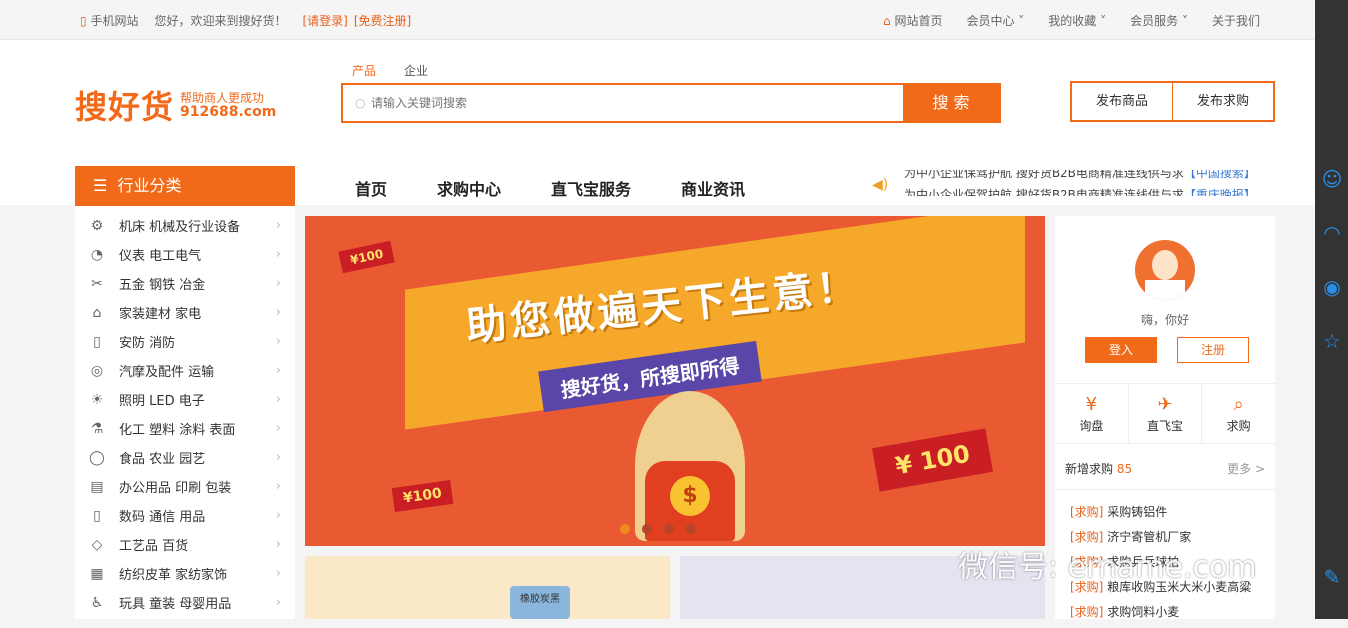 The width and height of the screenshot is (1348, 628). I want to click on category-item: ◯ 食品 农业 园艺 ›, so click(185, 457).